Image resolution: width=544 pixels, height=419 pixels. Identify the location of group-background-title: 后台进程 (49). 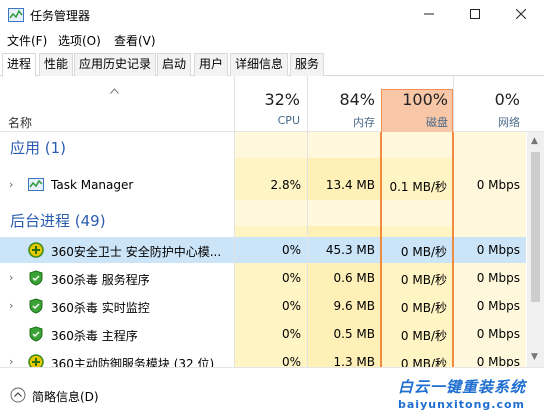
(58, 221).